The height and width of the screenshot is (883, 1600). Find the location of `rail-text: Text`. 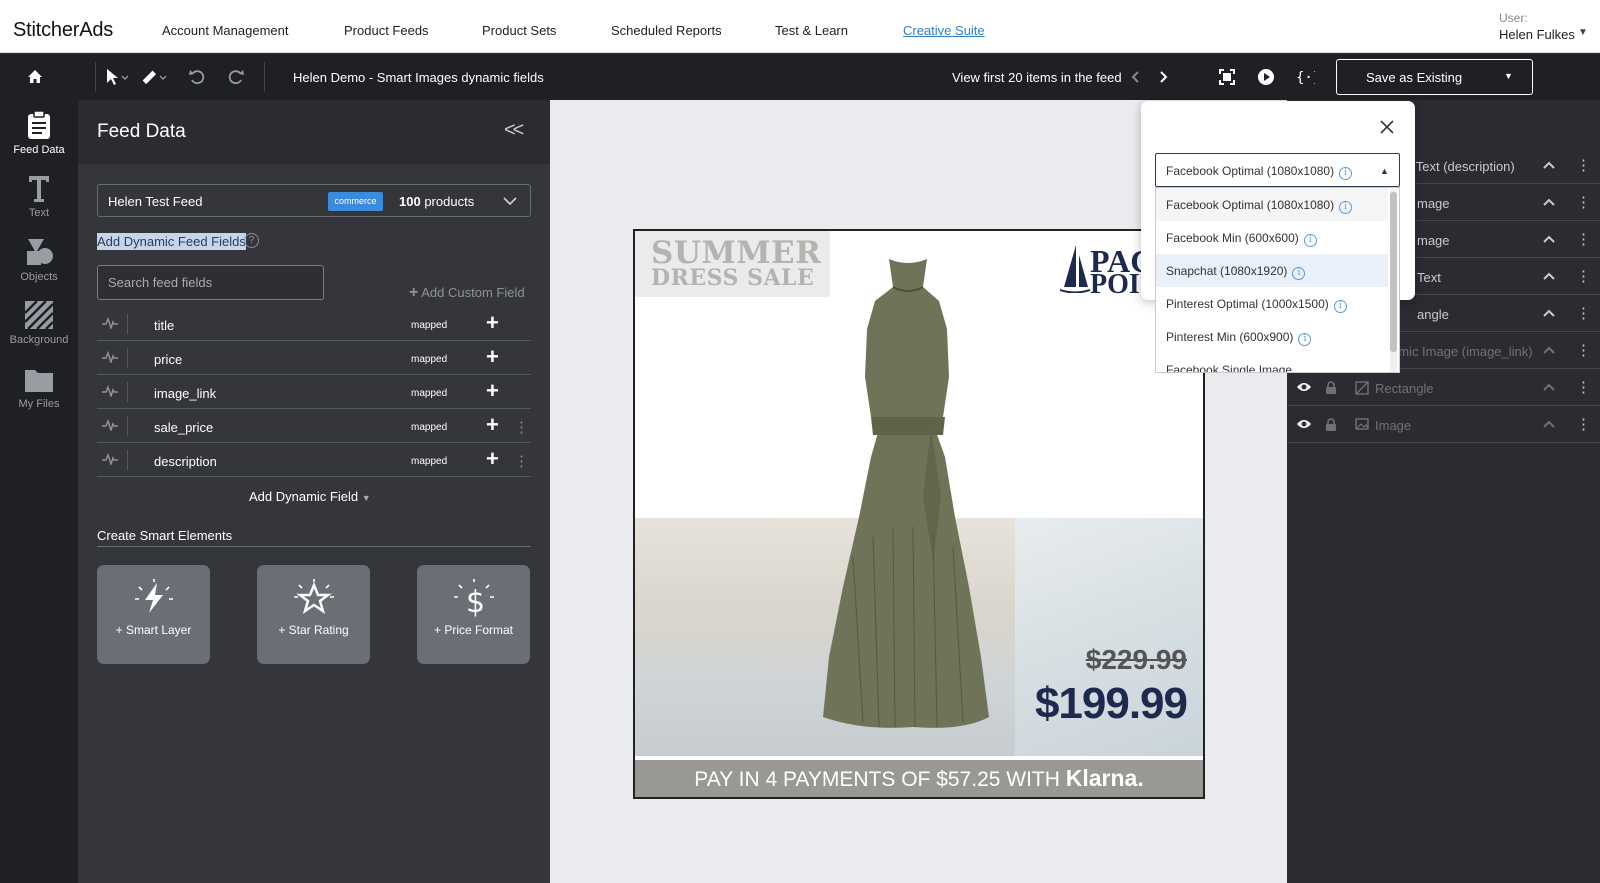

rail-text: Text is located at coordinates (39, 196).